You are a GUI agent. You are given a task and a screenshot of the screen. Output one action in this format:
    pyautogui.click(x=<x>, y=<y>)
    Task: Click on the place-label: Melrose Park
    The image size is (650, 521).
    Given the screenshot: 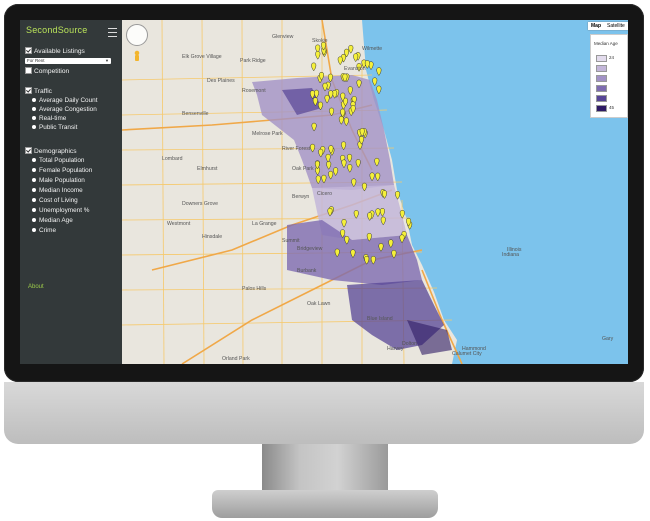 What is the action you would take?
    pyautogui.click(x=267, y=134)
    